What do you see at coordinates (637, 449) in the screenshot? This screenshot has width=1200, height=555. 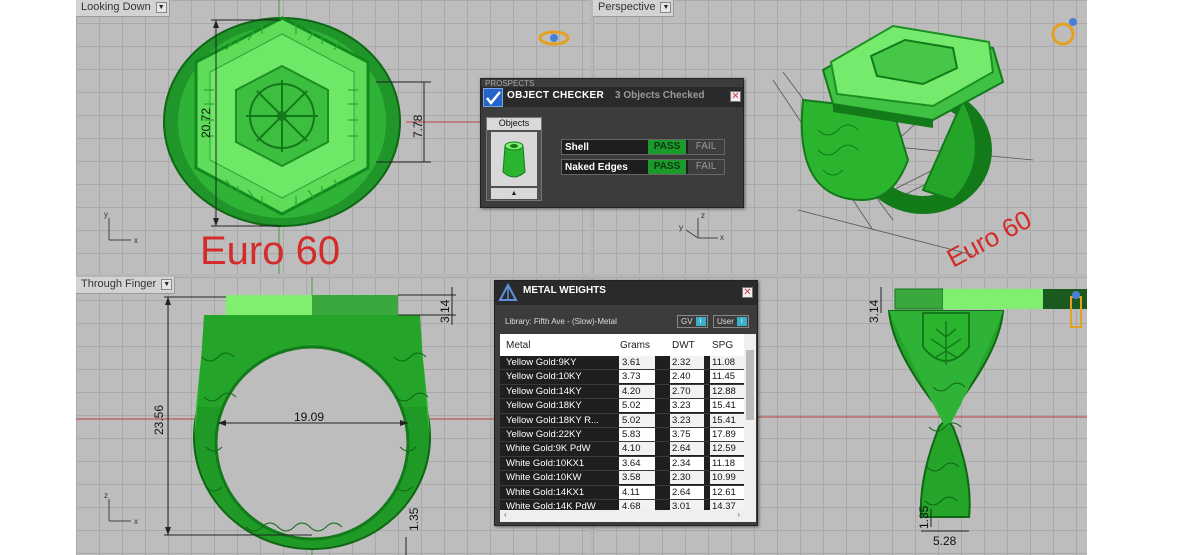 I see `grams-value: 4.10` at bounding box center [637, 449].